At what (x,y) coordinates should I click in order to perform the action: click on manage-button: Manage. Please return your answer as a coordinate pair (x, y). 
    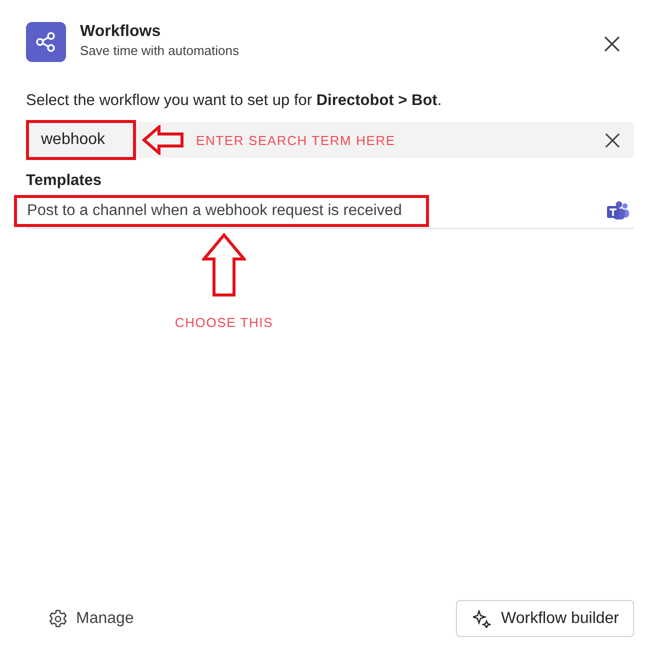
    Looking at the image, I should click on (91, 619).